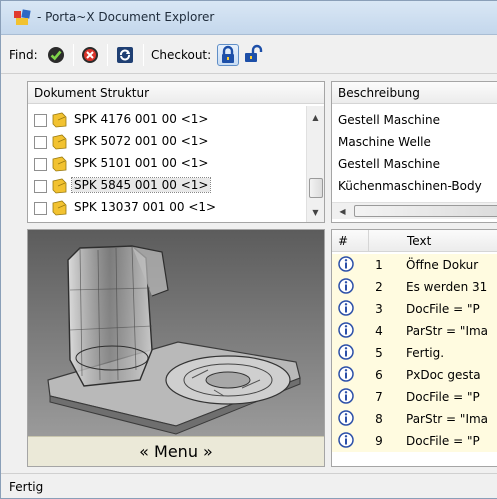 The width and height of the screenshot is (497, 499). I want to click on tree-item-label: SPK 5072 001 00 <1>, so click(141, 141).